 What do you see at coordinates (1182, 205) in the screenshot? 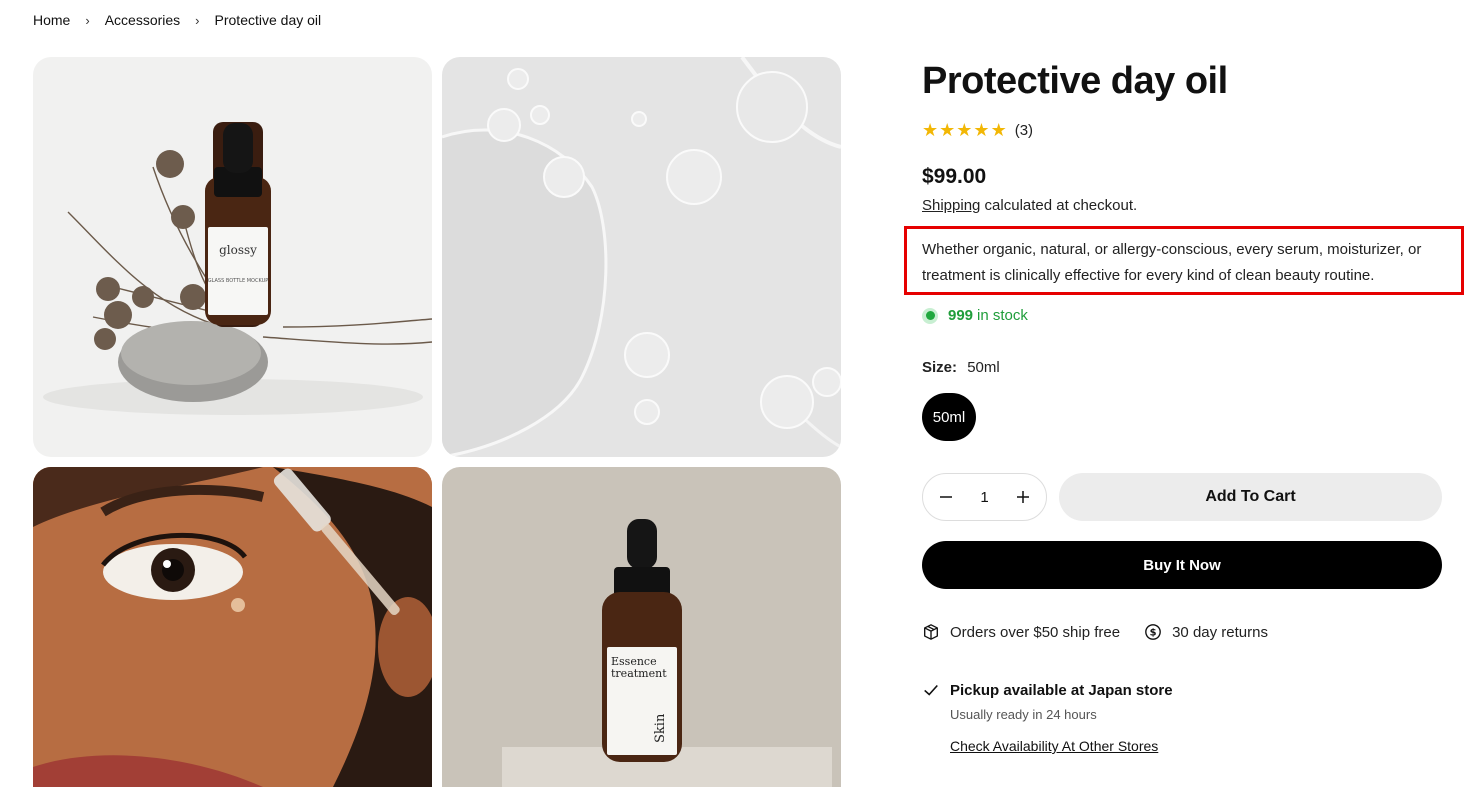
I see `shipping-note: Shipping calculated at checkout.` at bounding box center [1182, 205].